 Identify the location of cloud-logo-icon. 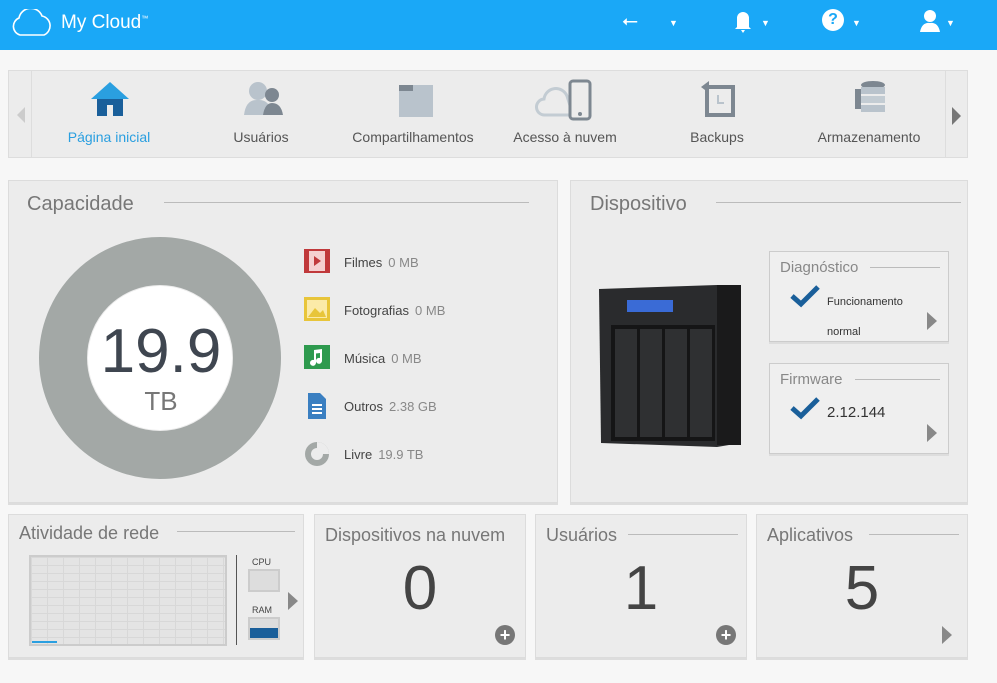
(31, 22).